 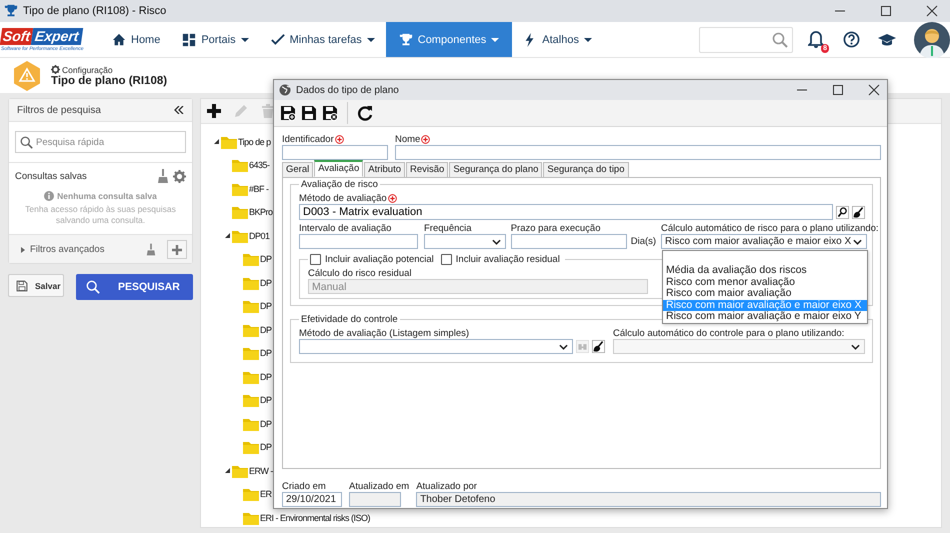 What do you see at coordinates (36, 285) in the screenshot?
I see `save-button: Salvar` at bounding box center [36, 285].